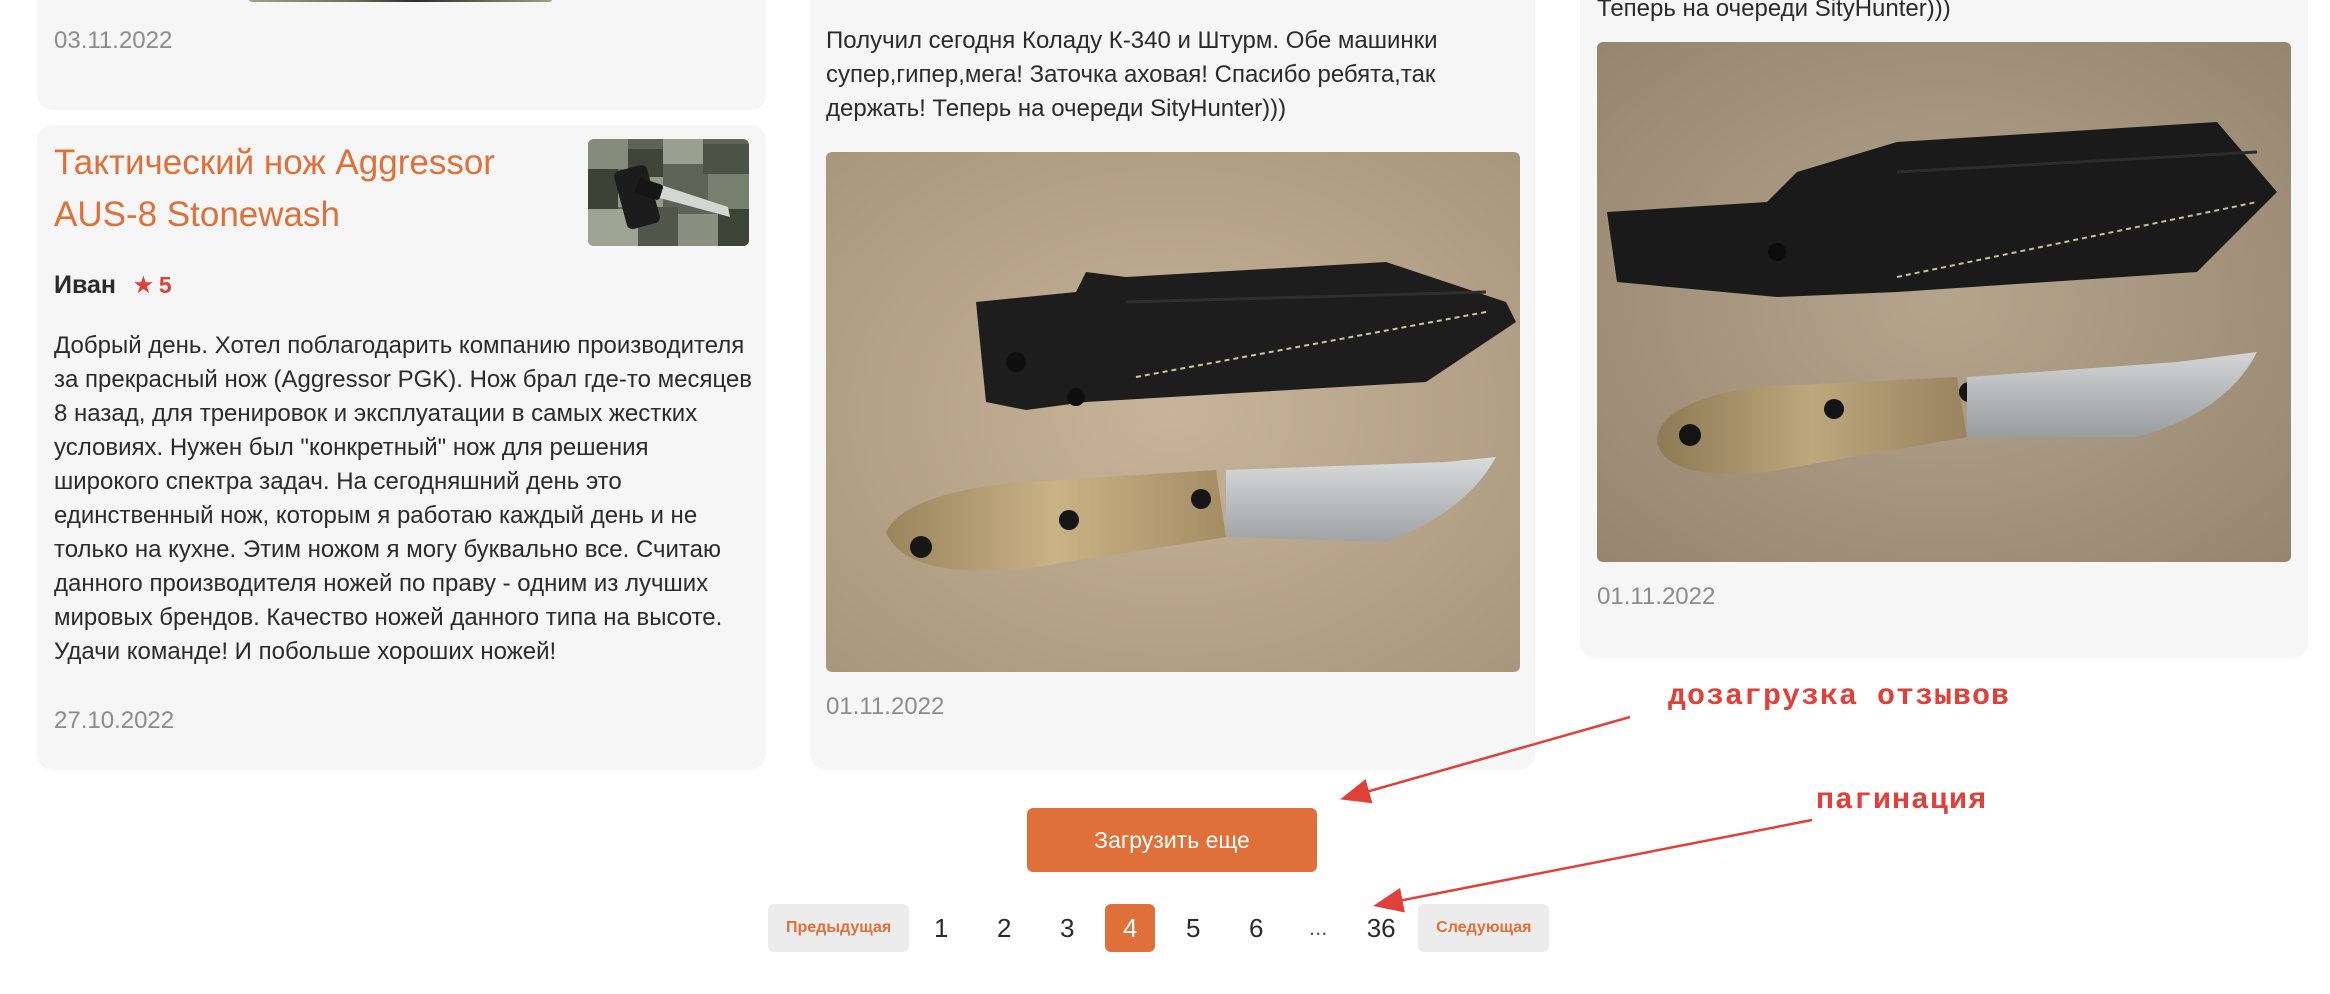 The image size is (2330, 994). Describe the element at coordinates (1576, 814) in the screenshot. I see `annotation-arrows` at that location.